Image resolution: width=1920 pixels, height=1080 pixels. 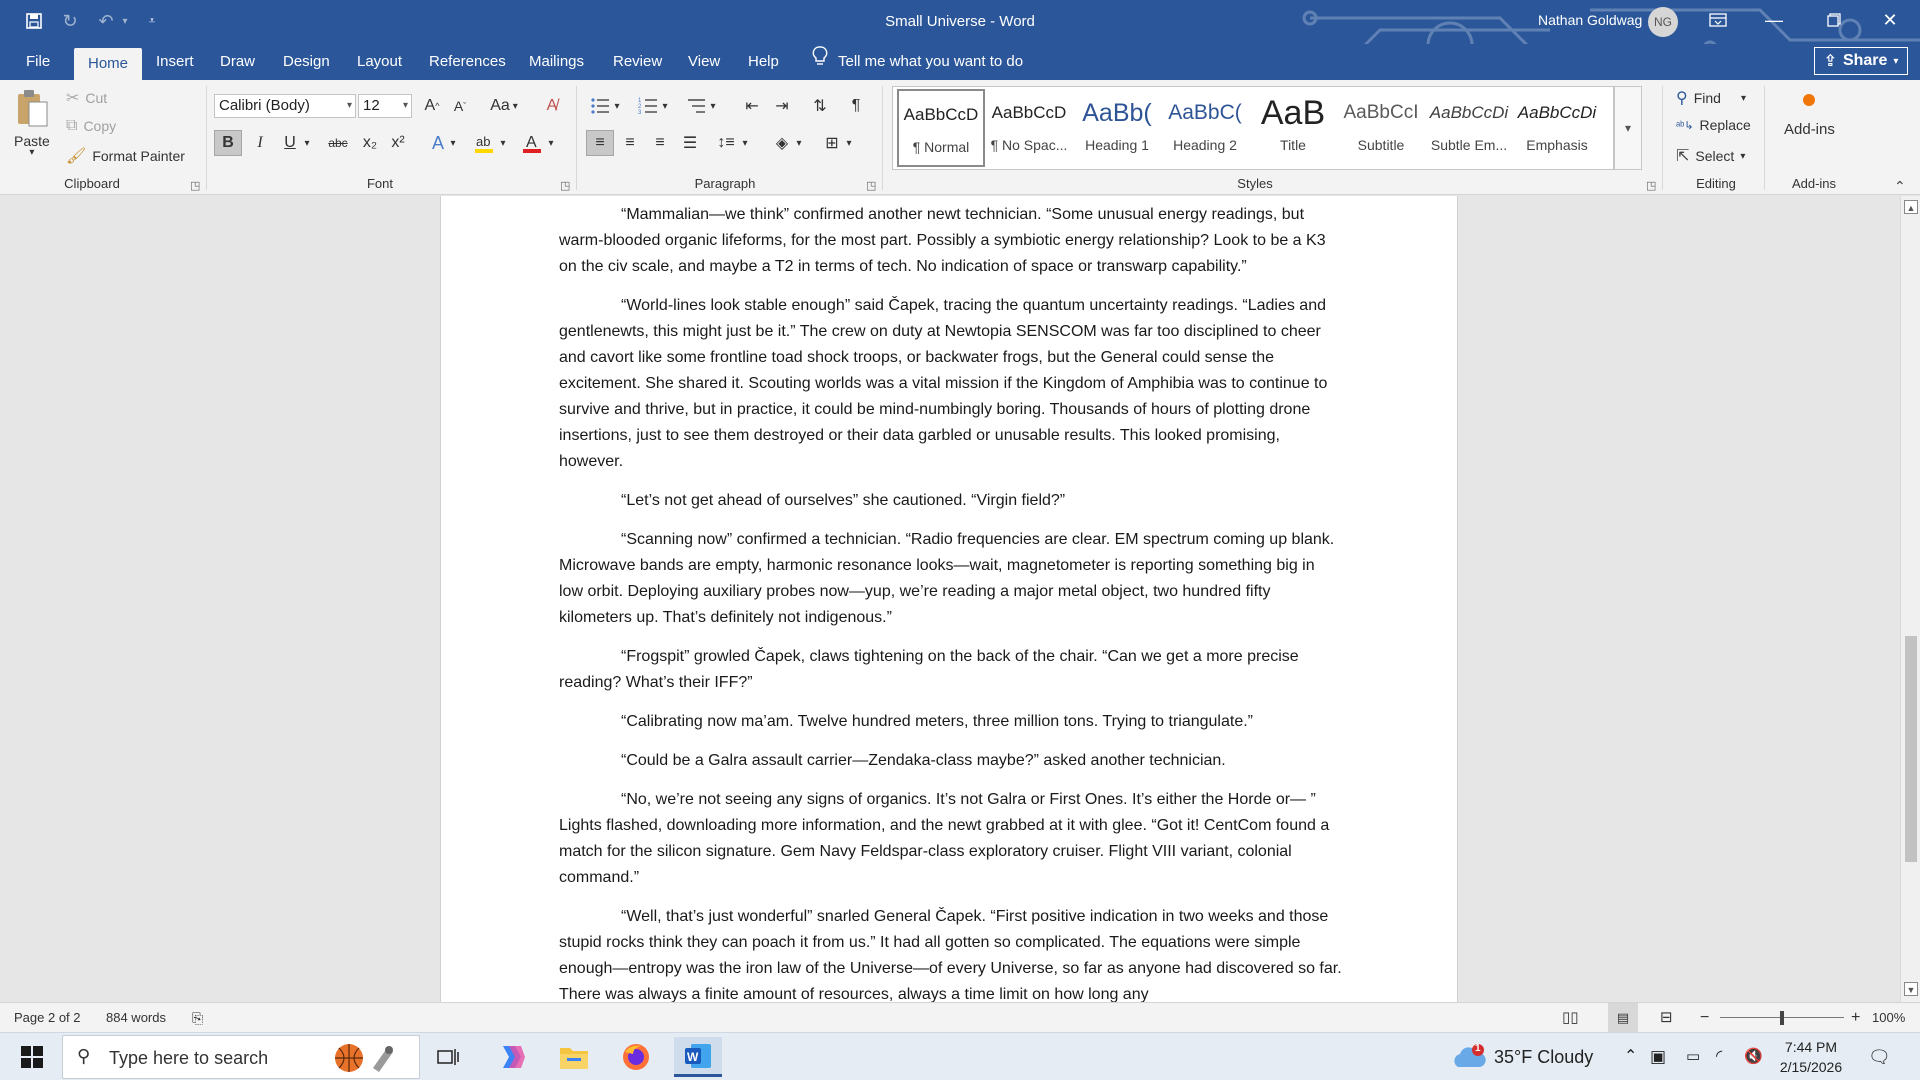 I want to click on font-color-icon: A, so click(x=532, y=143).